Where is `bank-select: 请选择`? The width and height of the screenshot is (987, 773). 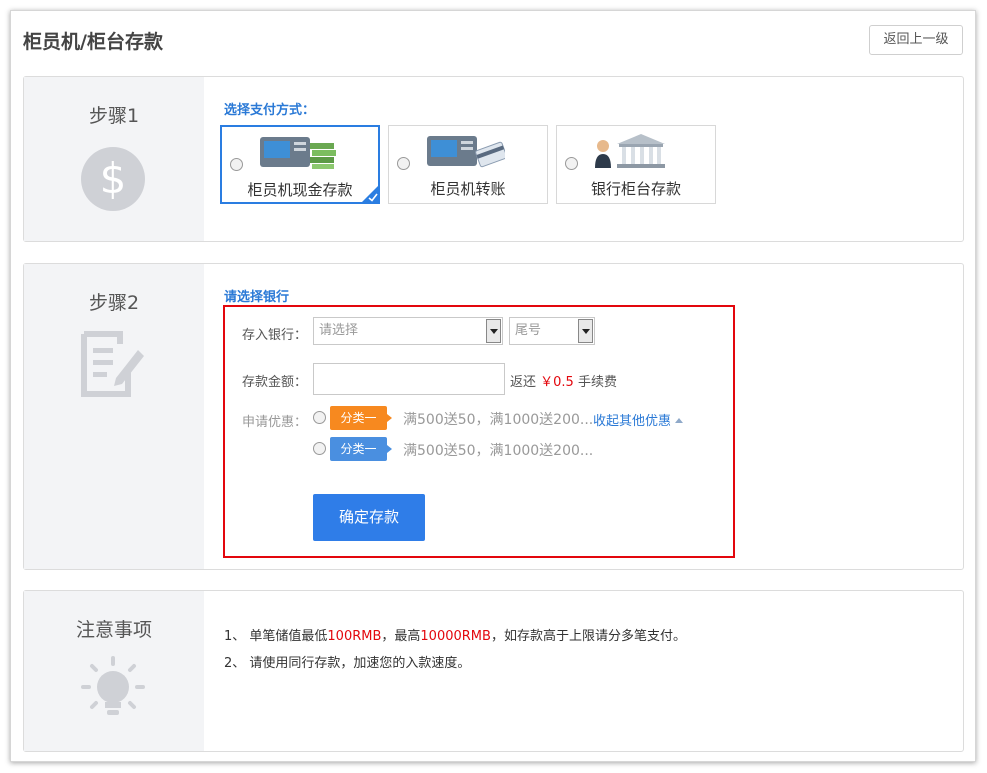
bank-select: 请选择 is located at coordinates (408, 331).